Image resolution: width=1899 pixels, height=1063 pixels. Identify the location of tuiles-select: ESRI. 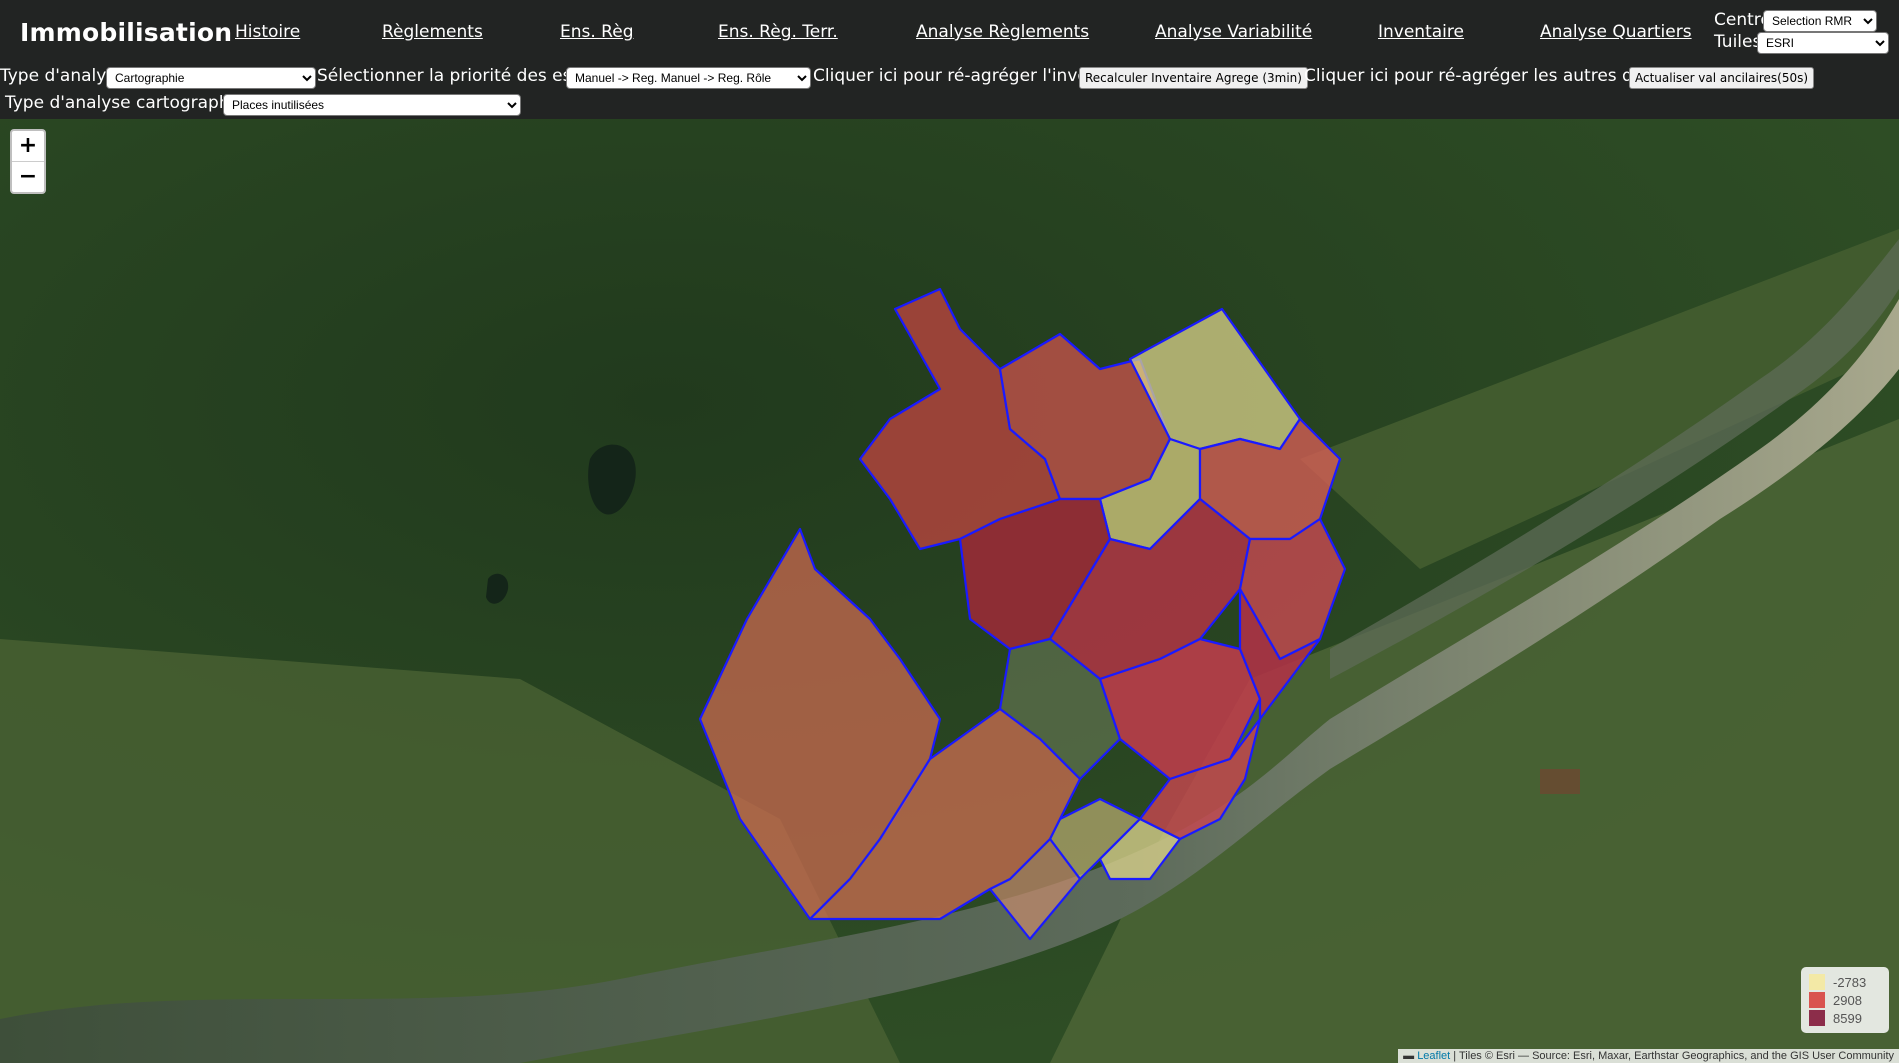
(1823, 43).